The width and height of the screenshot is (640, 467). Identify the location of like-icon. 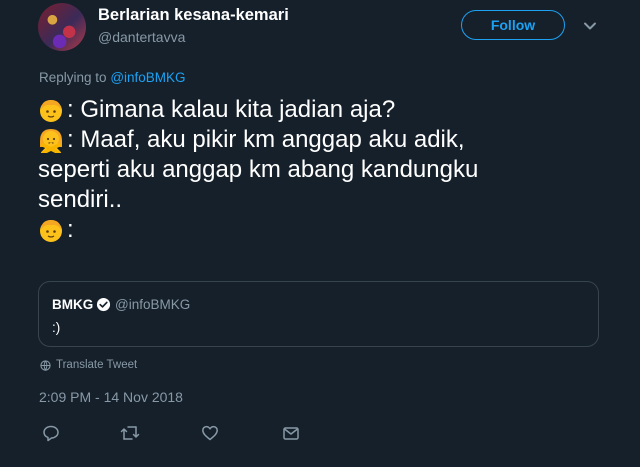
(210, 435).